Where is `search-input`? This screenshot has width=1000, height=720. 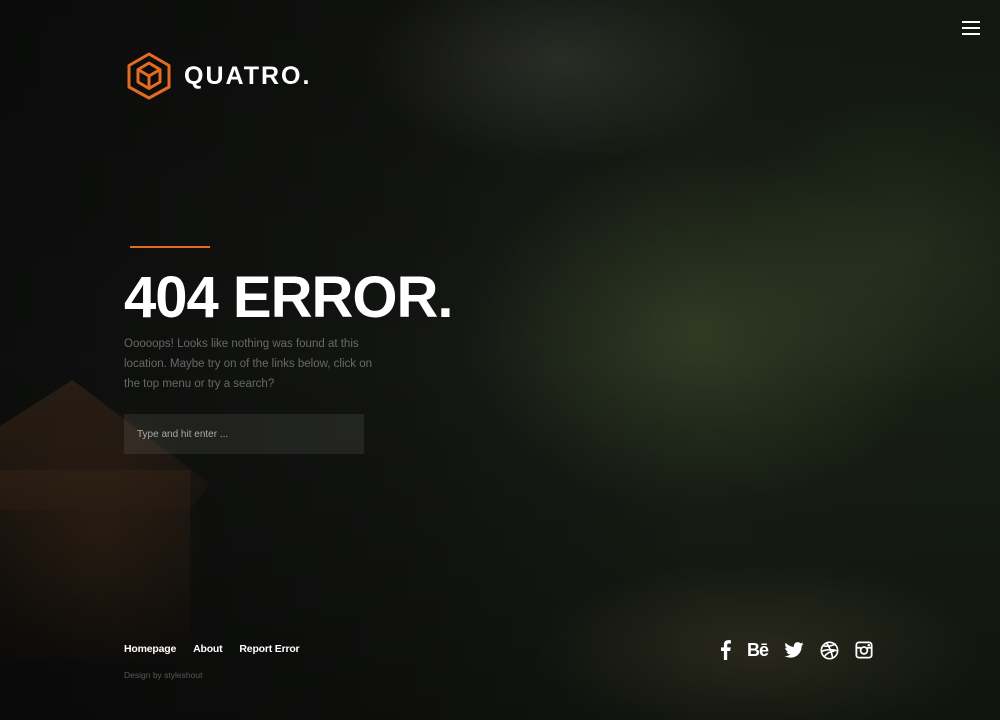
search-input is located at coordinates (244, 434).